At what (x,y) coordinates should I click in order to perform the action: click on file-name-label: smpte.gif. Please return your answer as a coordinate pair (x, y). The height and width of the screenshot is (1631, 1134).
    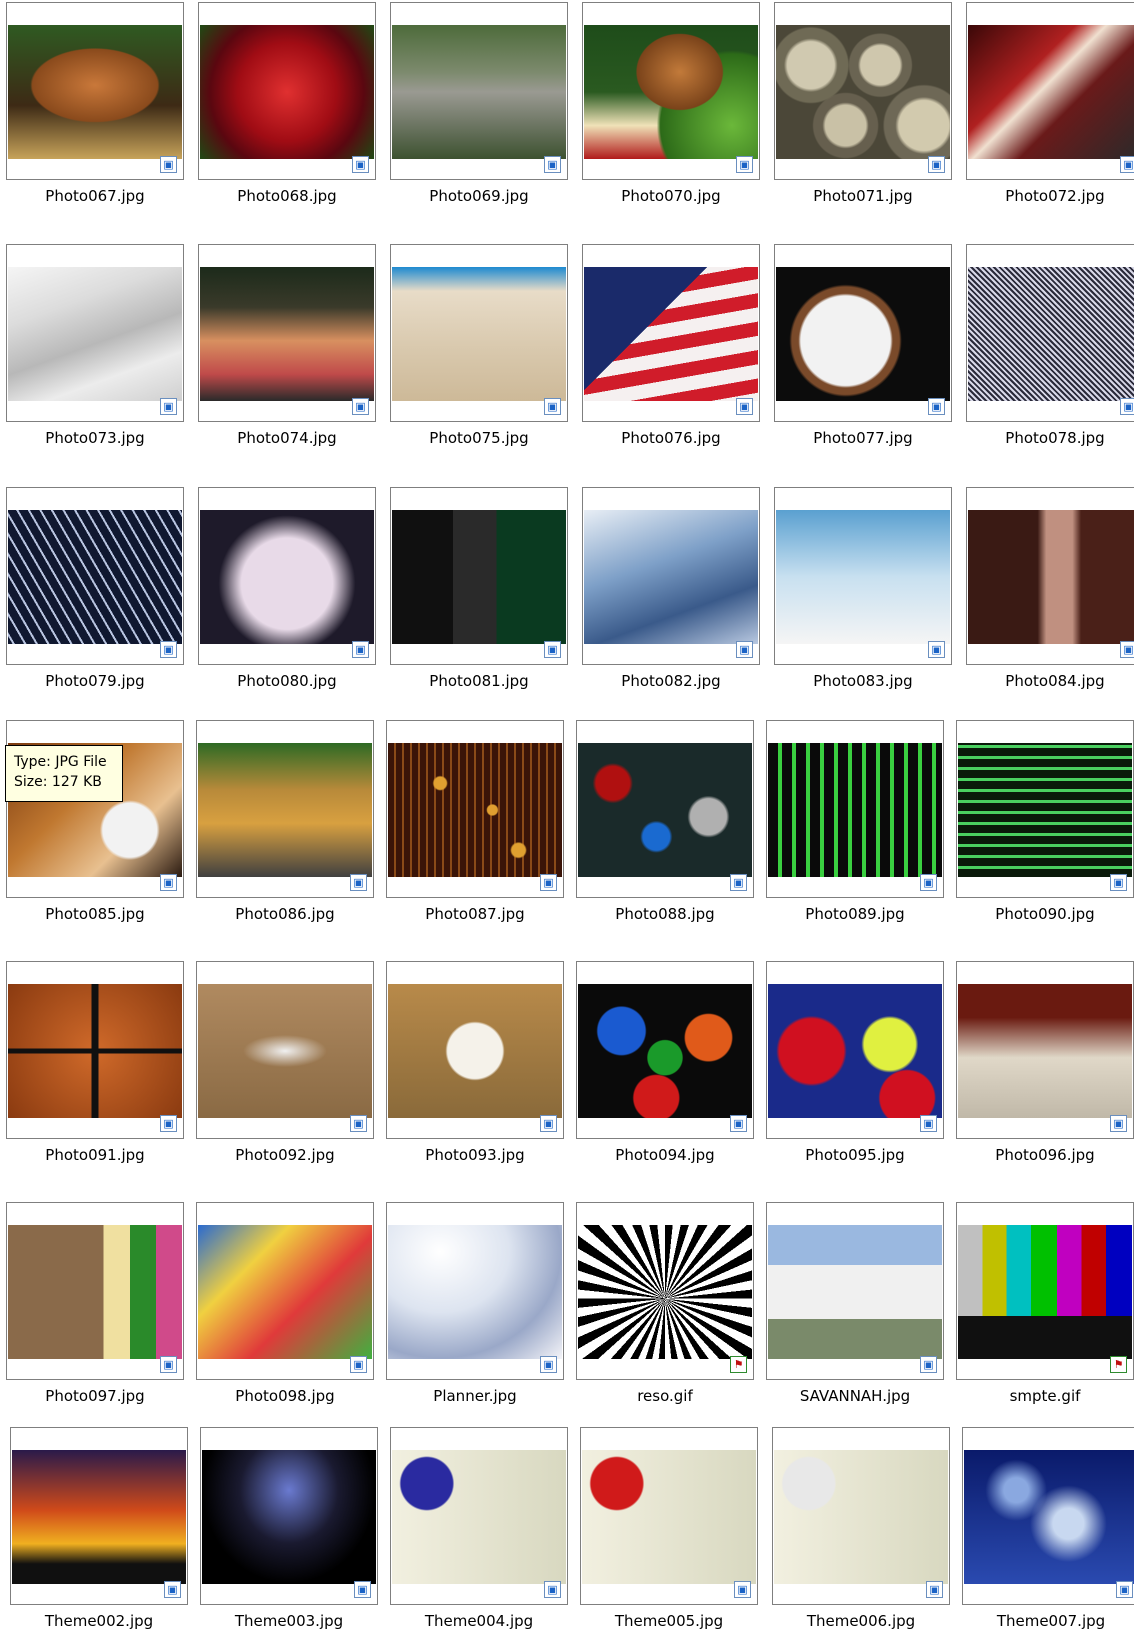
    Looking at the image, I should click on (1039, 1396).